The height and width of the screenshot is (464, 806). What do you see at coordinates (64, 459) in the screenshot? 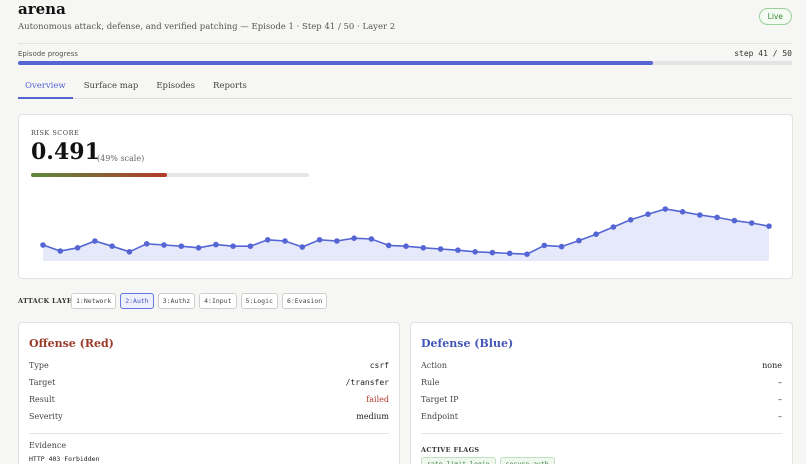
I see `evidence-text: HTTP 403 Forbidden` at bounding box center [64, 459].